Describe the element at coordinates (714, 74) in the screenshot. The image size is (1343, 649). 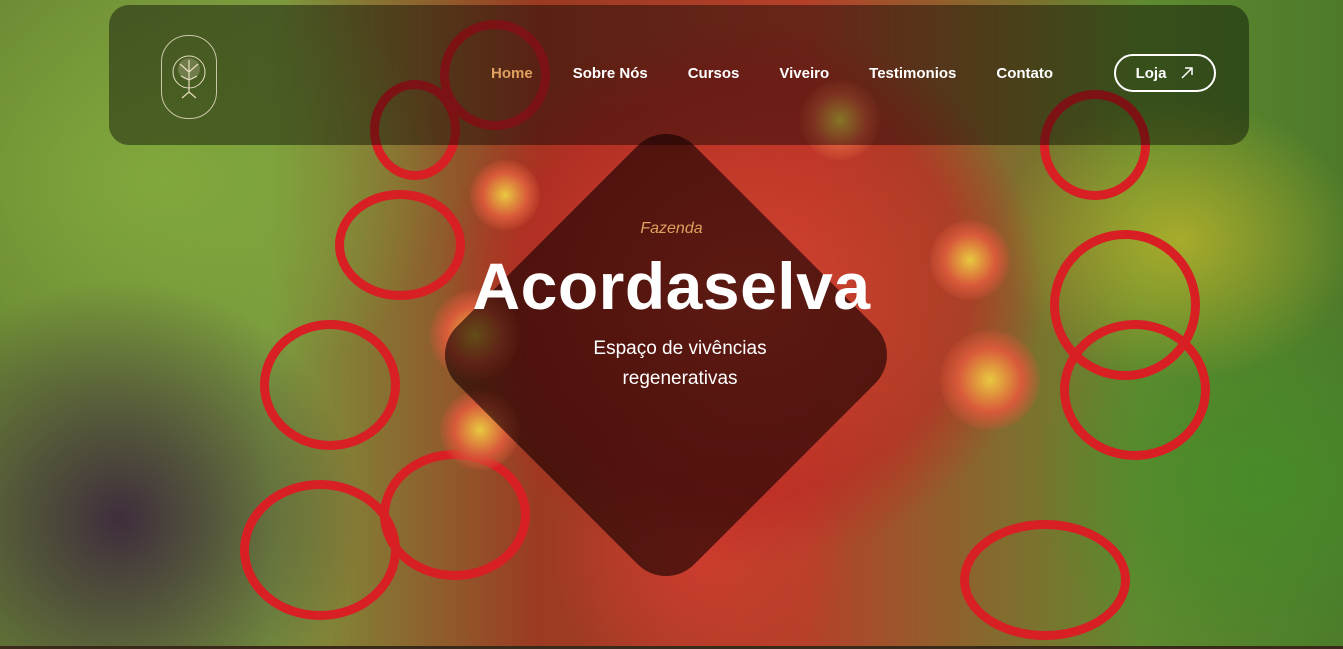
I see `nav-item-cursos: Cursos` at that location.